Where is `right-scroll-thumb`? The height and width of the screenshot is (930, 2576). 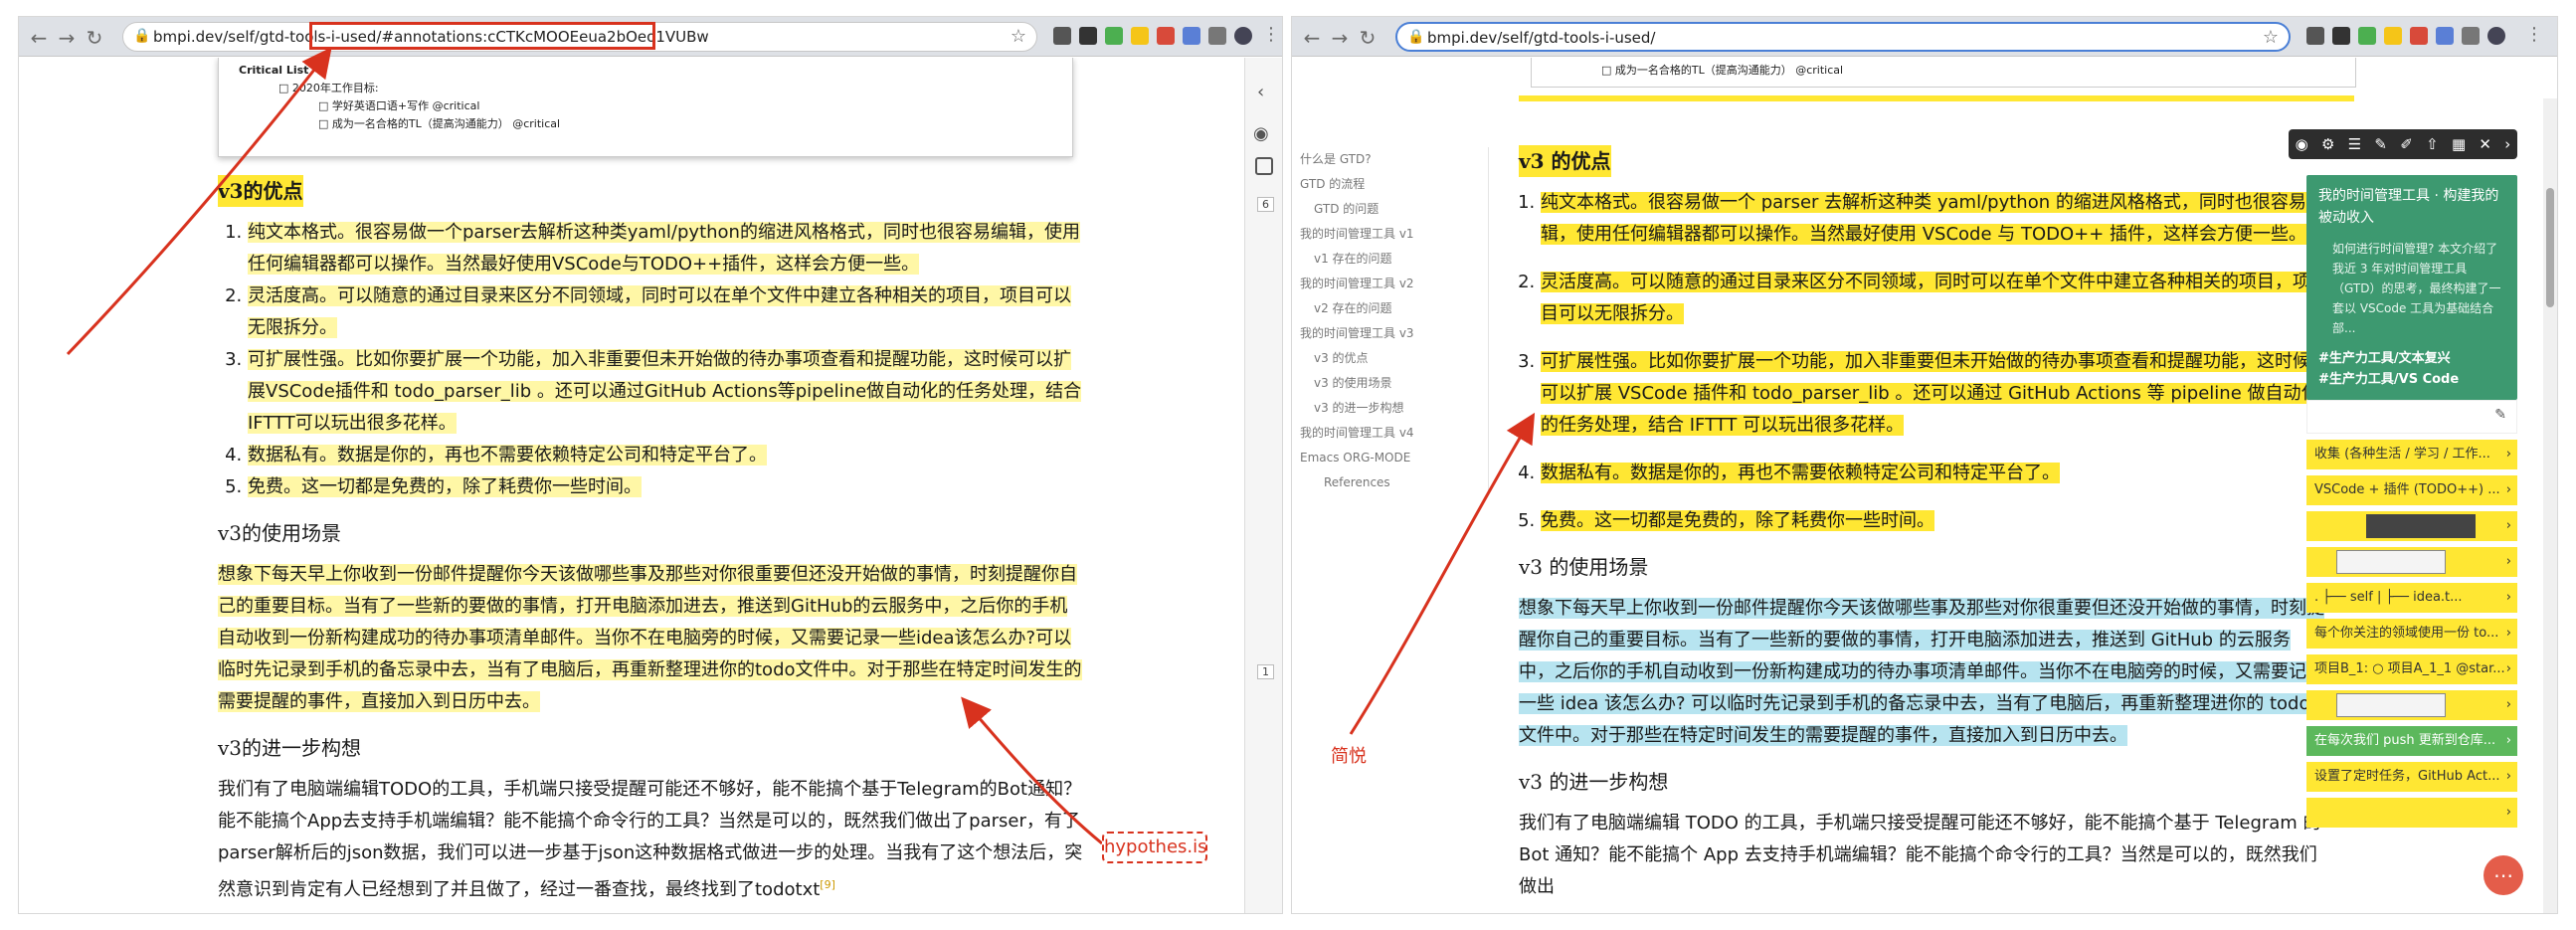
right-scroll-thumb is located at coordinates (2550, 247).